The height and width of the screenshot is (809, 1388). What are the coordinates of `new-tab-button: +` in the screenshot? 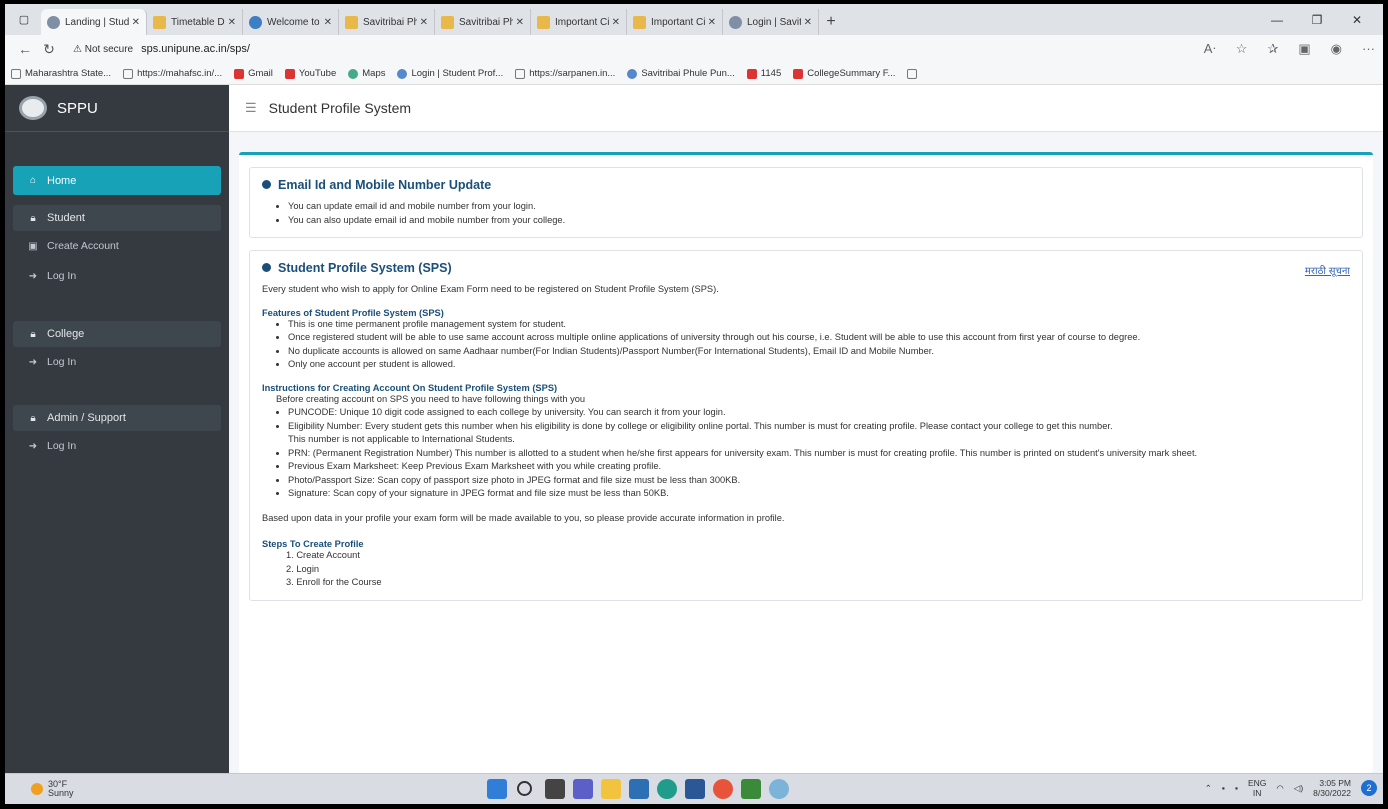 It's located at (831, 22).